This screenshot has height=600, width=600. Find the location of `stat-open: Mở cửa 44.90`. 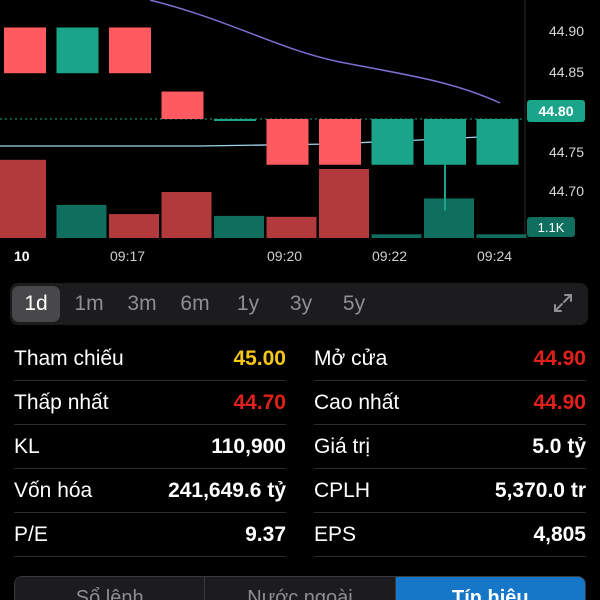

stat-open: Mở cửa 44.90 is located at coordinates (450, 359).